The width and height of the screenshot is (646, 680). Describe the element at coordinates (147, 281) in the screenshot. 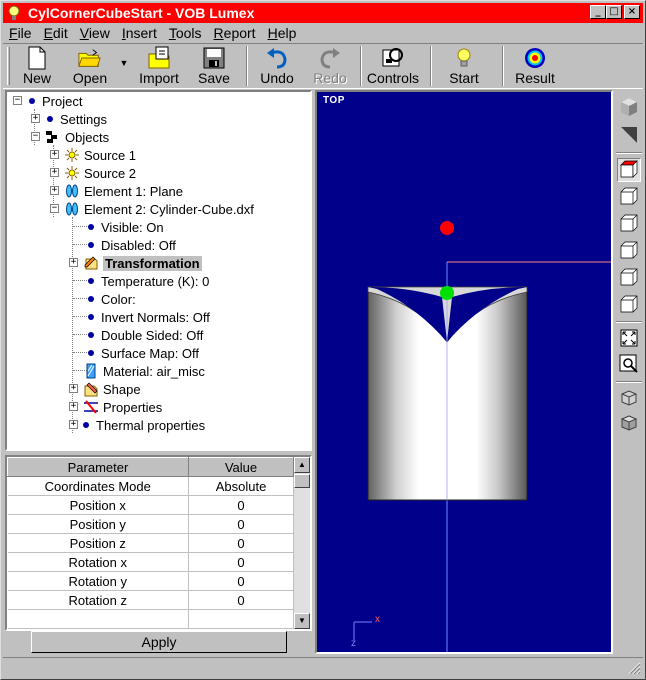

I see `tree-node-temperature: Temperature (K): 0` at that location.